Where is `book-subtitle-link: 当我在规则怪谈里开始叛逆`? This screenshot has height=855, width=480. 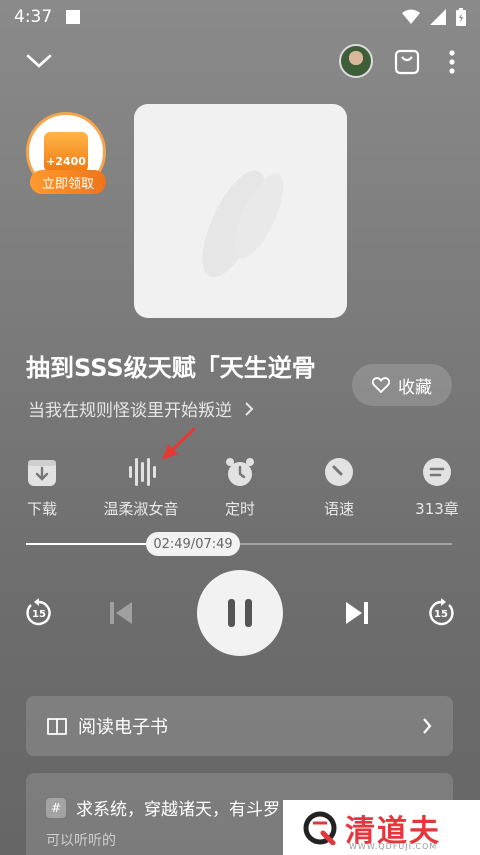 book-subtitle-link: 当我在规则怪谈里开始叛逆 is located at coordinates (141, 408).